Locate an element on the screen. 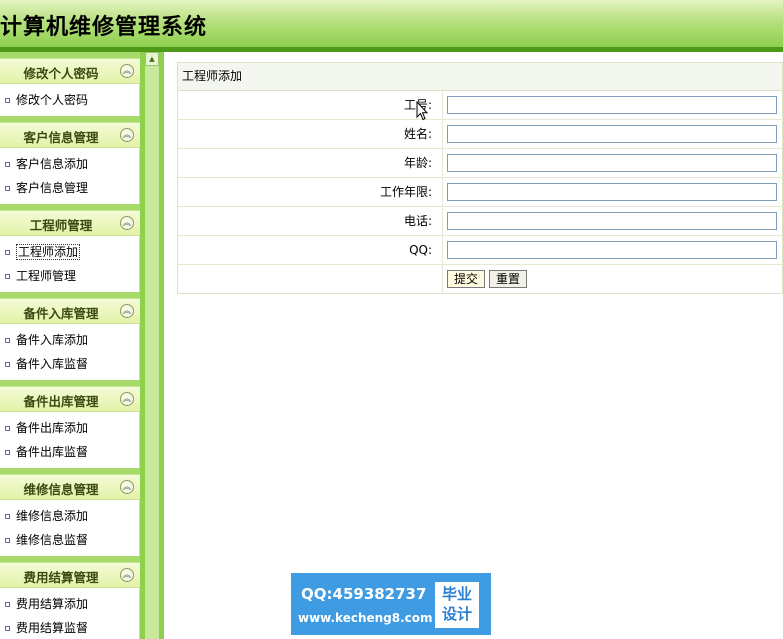 This screenshot has height=639, width=783. watermark-qq: QQ:459382737 is located at coordinates (364, 594).